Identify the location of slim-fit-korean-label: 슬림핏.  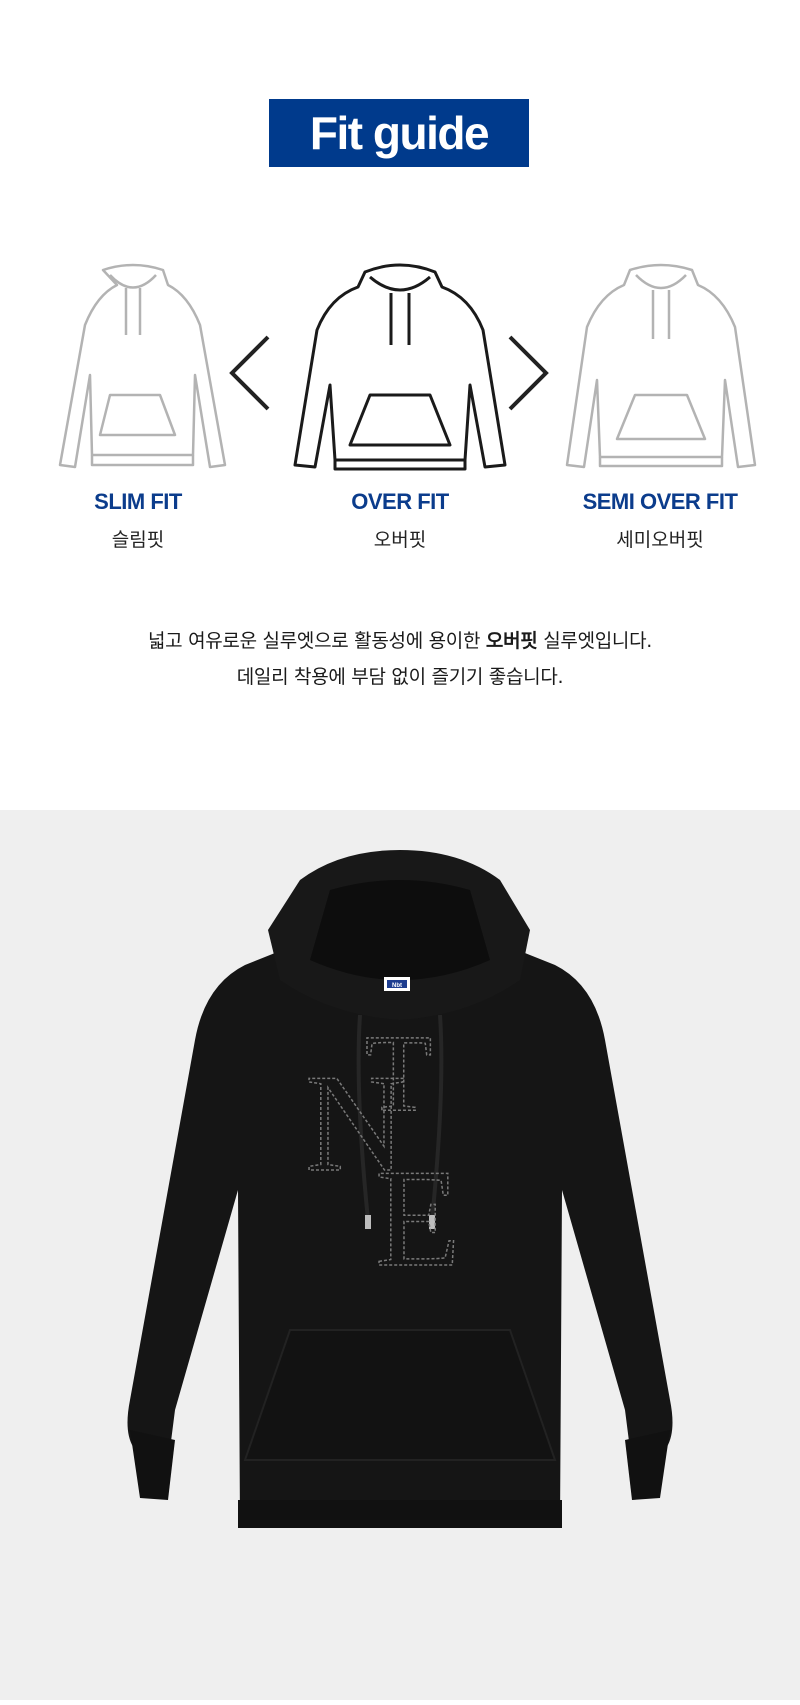
(138, 540).